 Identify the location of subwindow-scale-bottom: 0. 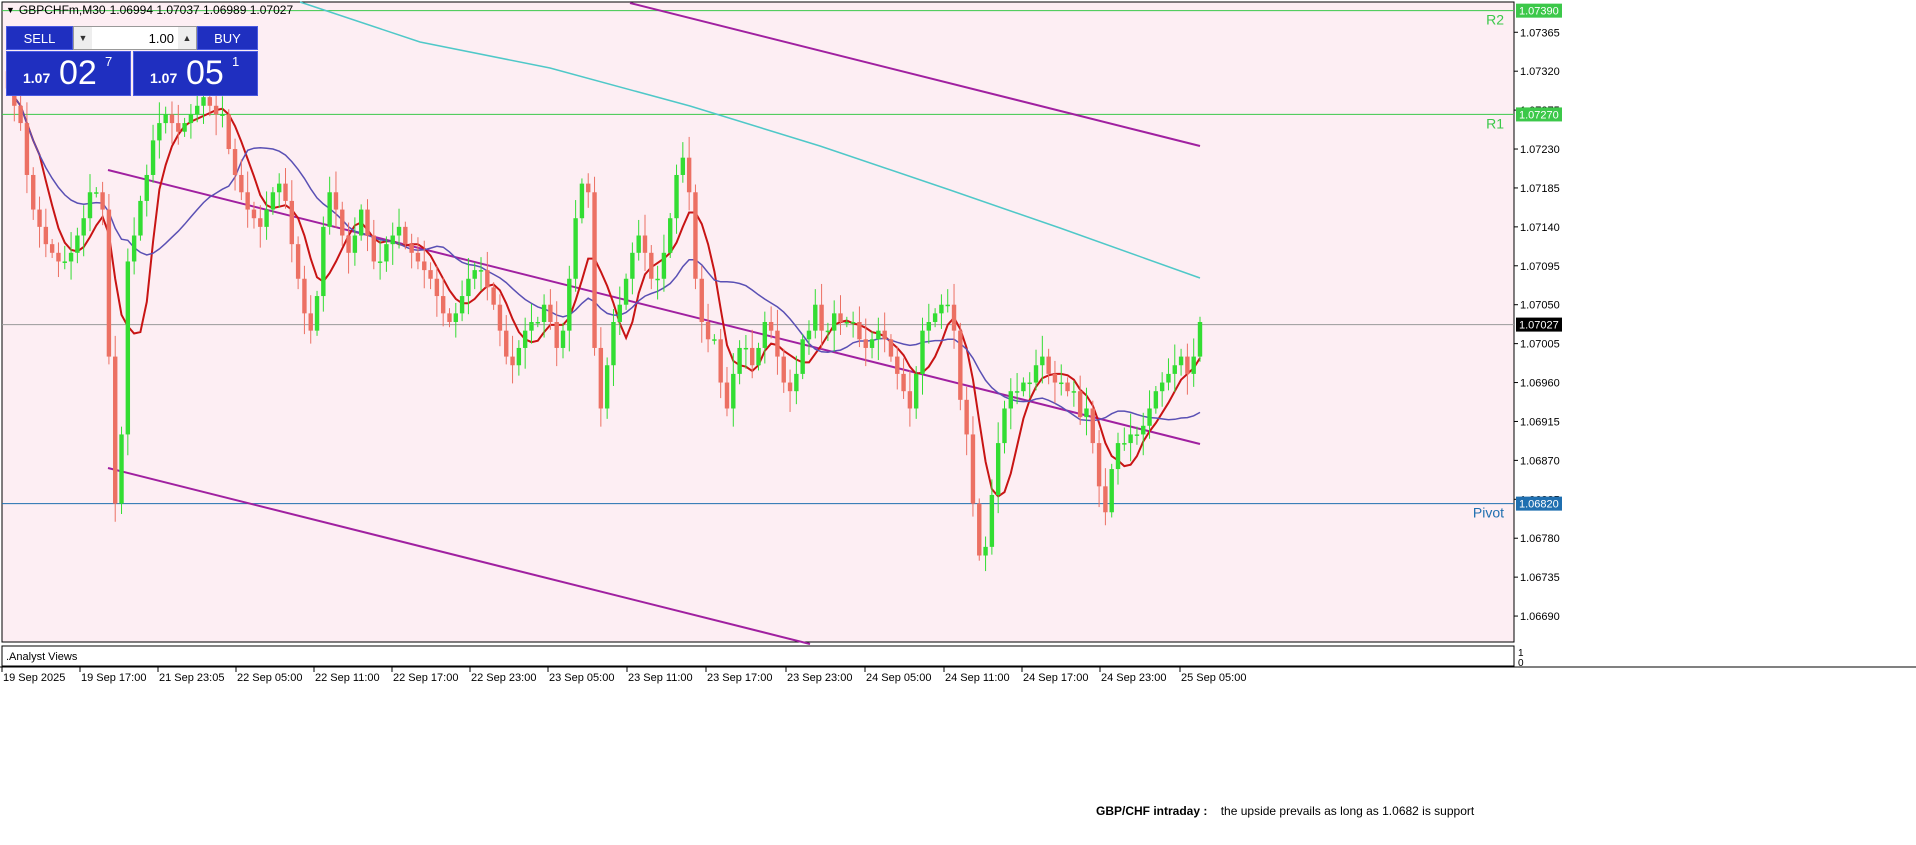
(1521, 663).